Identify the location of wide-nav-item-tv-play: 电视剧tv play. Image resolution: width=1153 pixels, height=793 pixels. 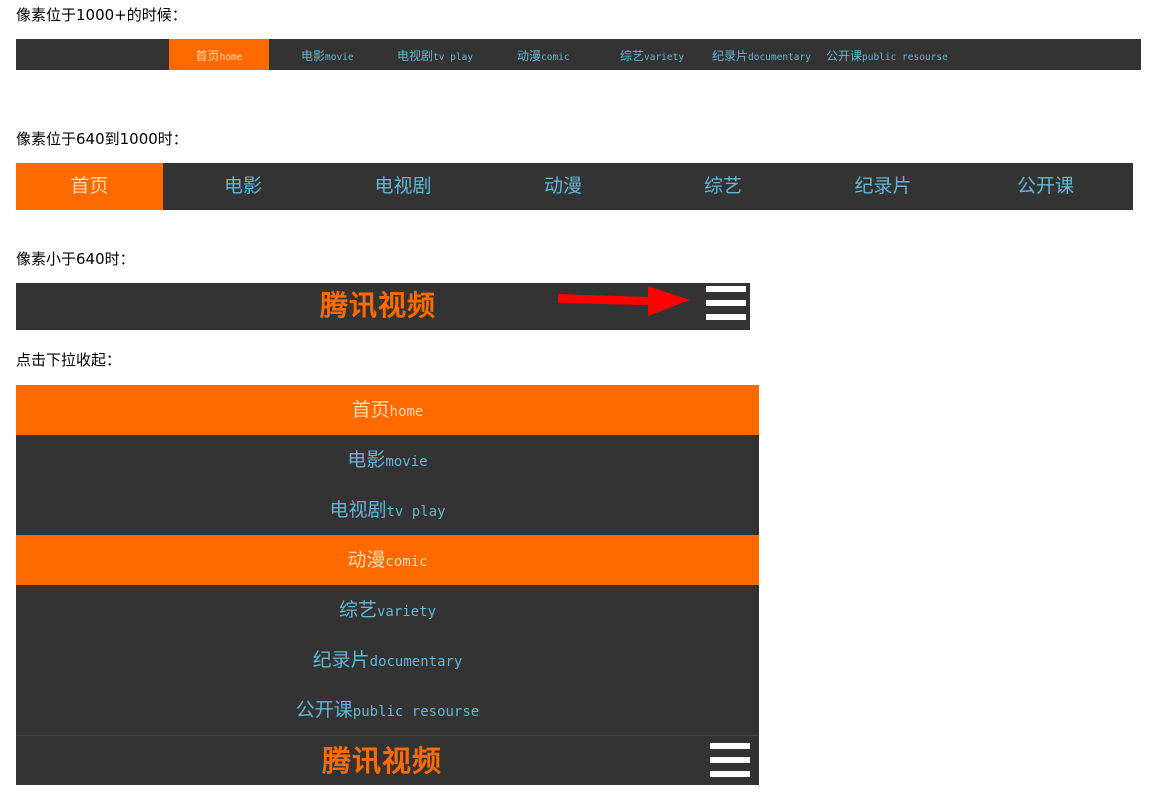
(435, 54).